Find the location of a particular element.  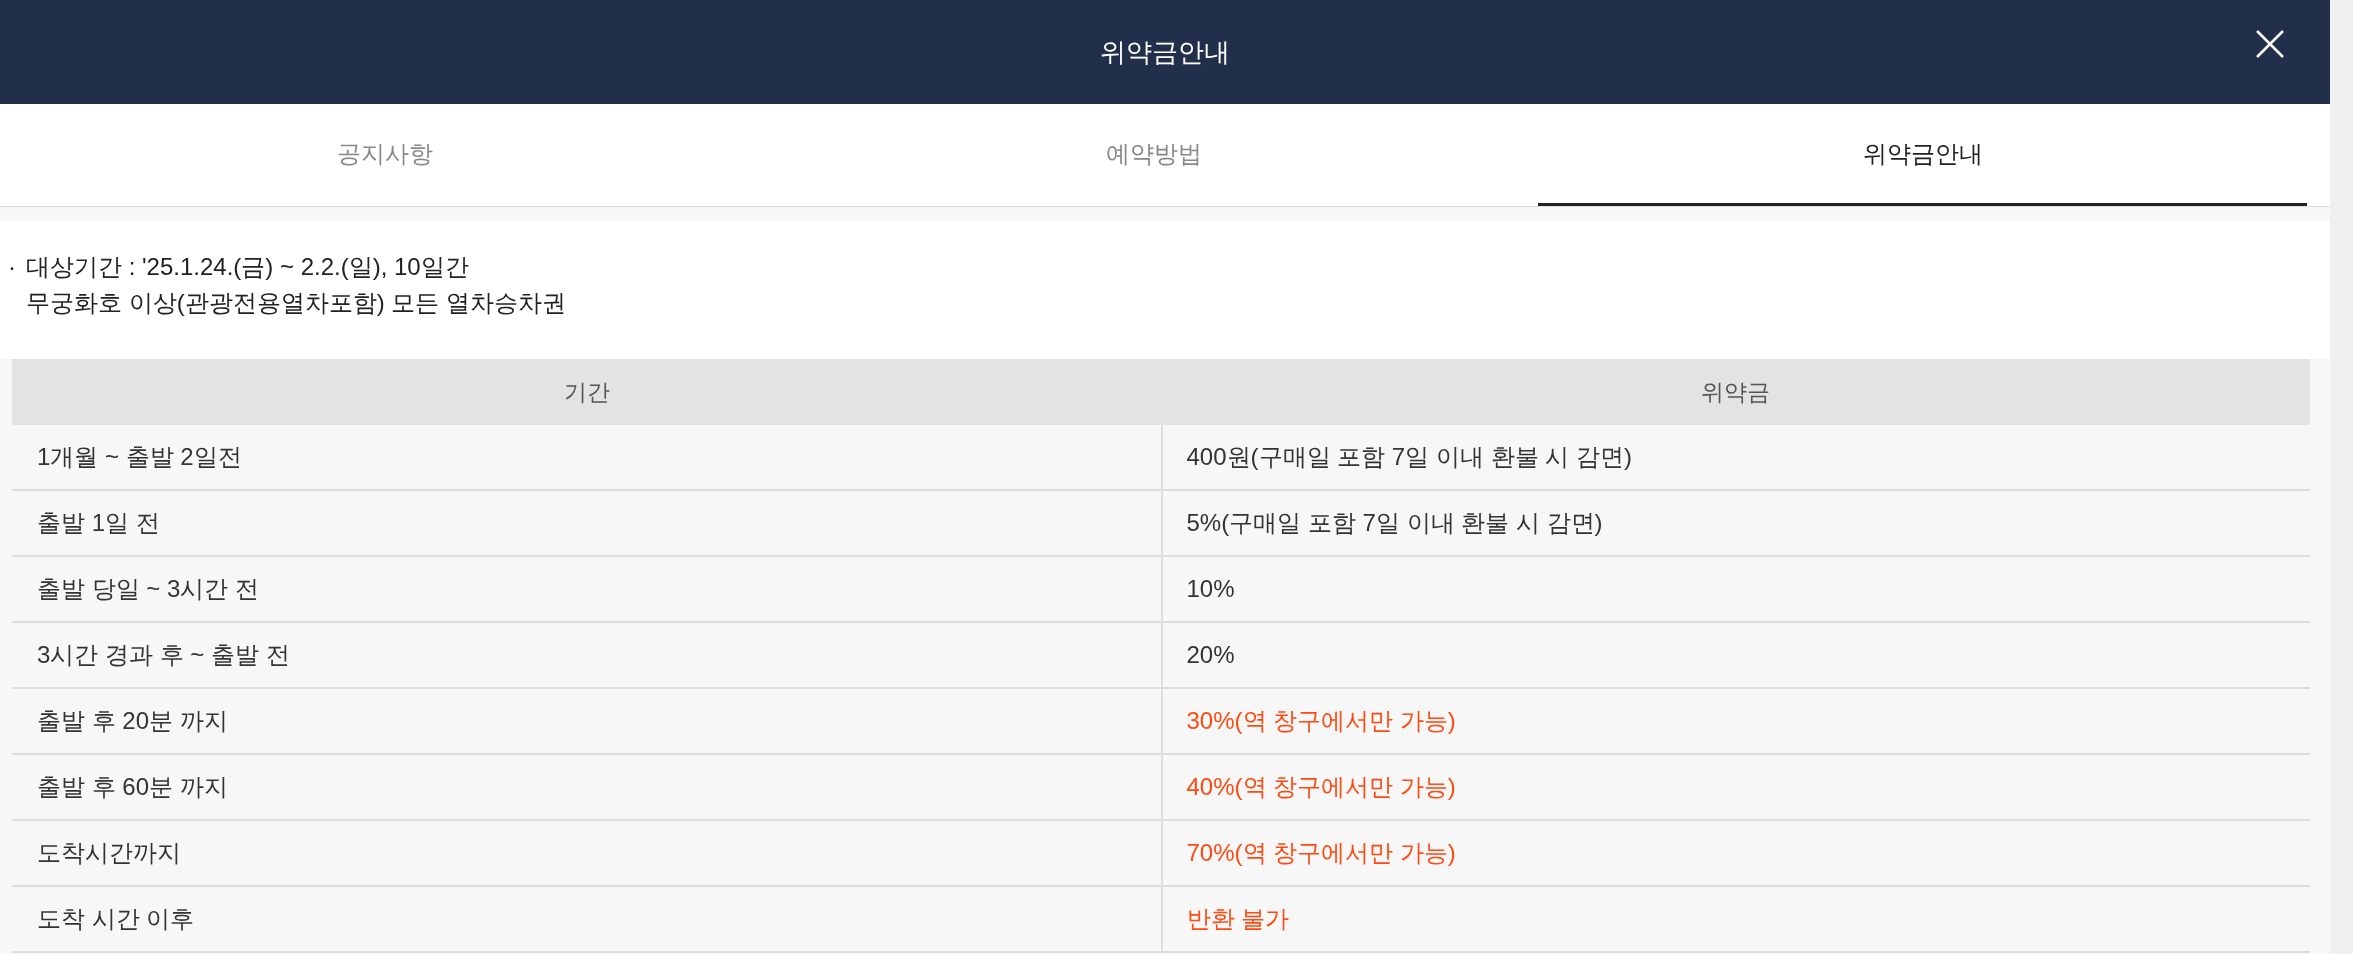

table-cell-text: 40%(역 창구에서만 가능) is located at coordinates (1321, 787).